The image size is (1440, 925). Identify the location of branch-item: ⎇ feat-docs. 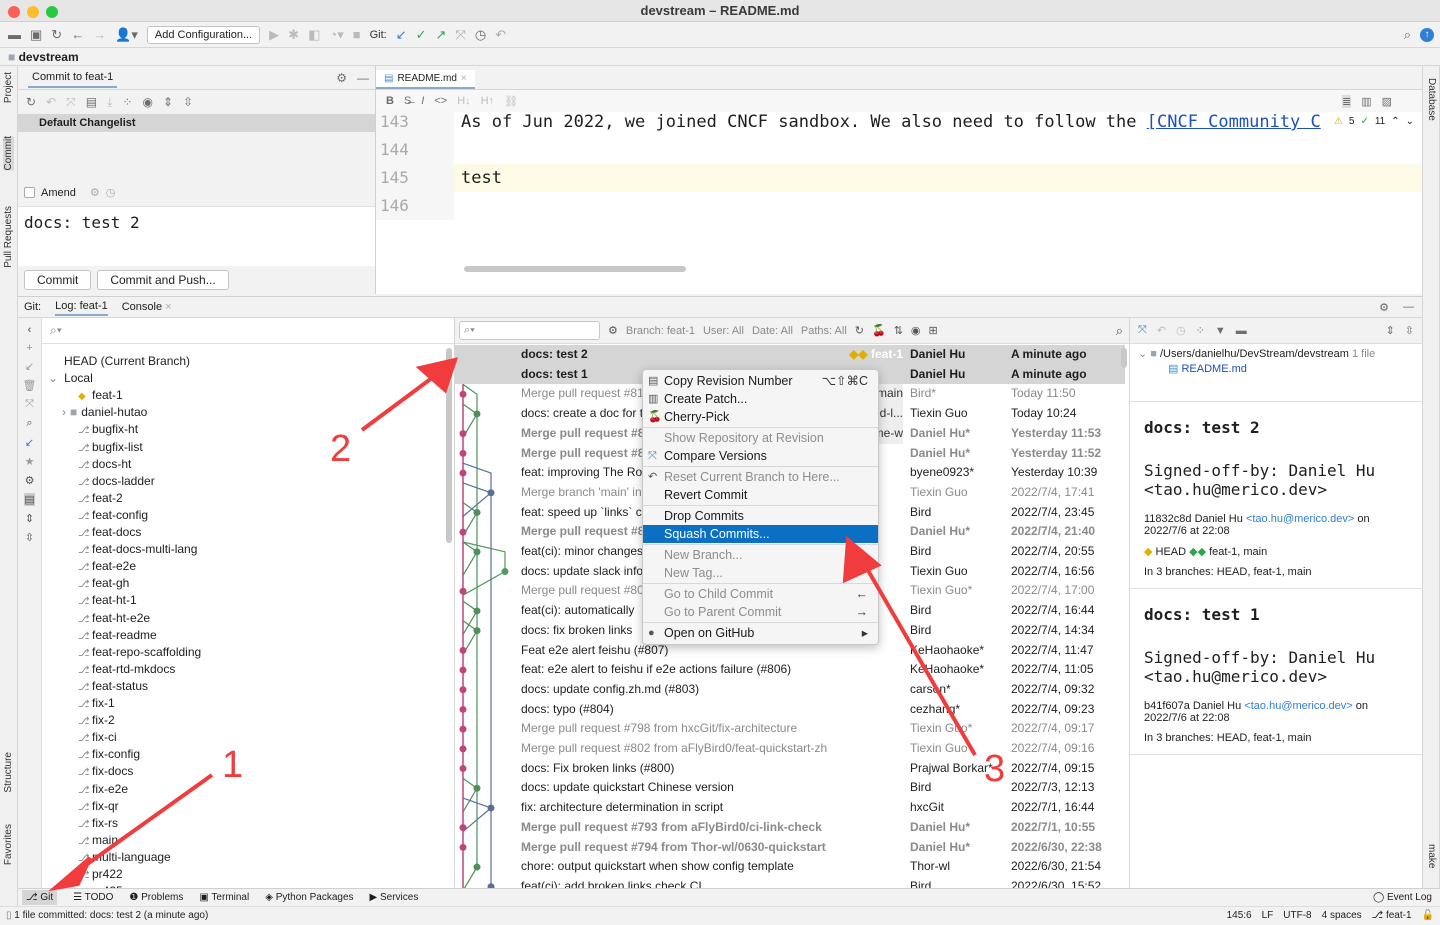
(102, 532).